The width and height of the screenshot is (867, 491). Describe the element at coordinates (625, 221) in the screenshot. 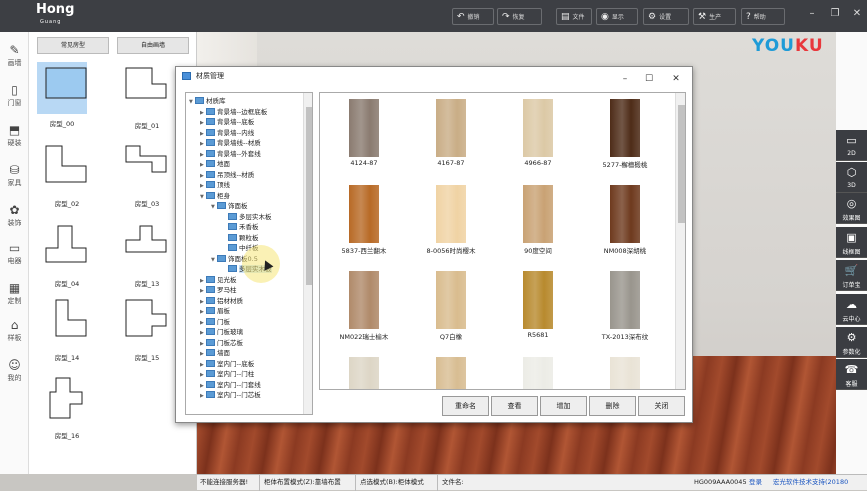

I see `material-tile: NM008深胡桃` at that location.